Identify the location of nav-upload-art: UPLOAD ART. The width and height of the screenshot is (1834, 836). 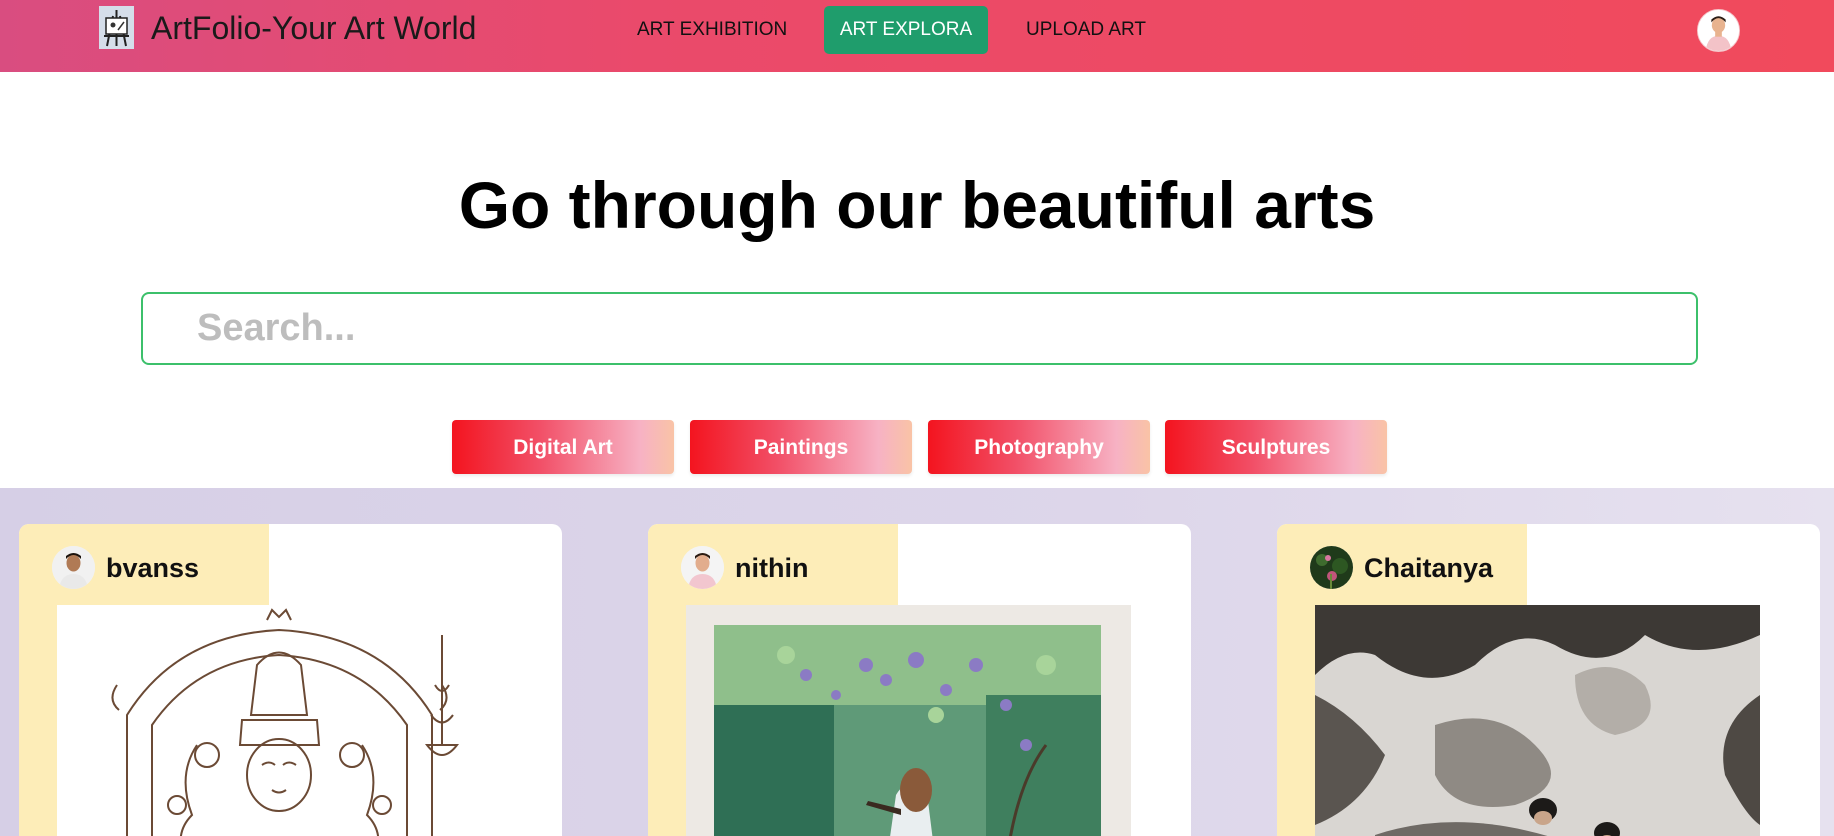
(1086, 30).